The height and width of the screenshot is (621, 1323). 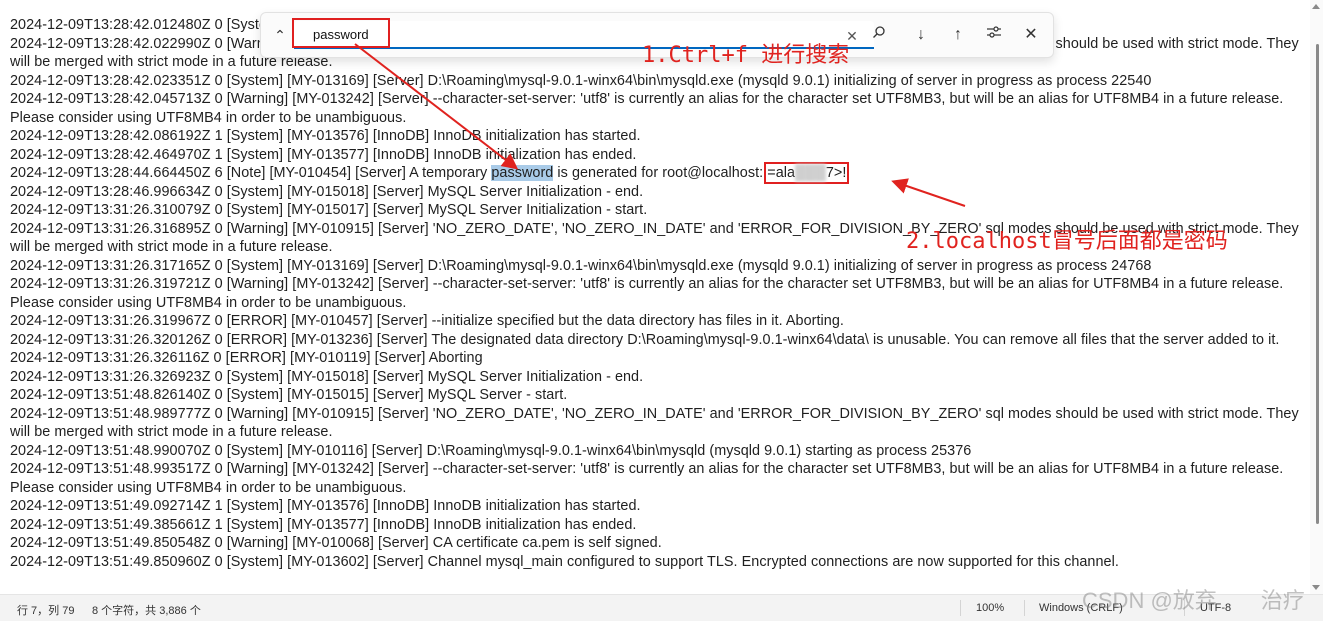 What do you see at coordinates (146, 611) in the screenshot?
I see `character-count: 8 个字符，共 3,886 个` at bounding box center [146, 611].